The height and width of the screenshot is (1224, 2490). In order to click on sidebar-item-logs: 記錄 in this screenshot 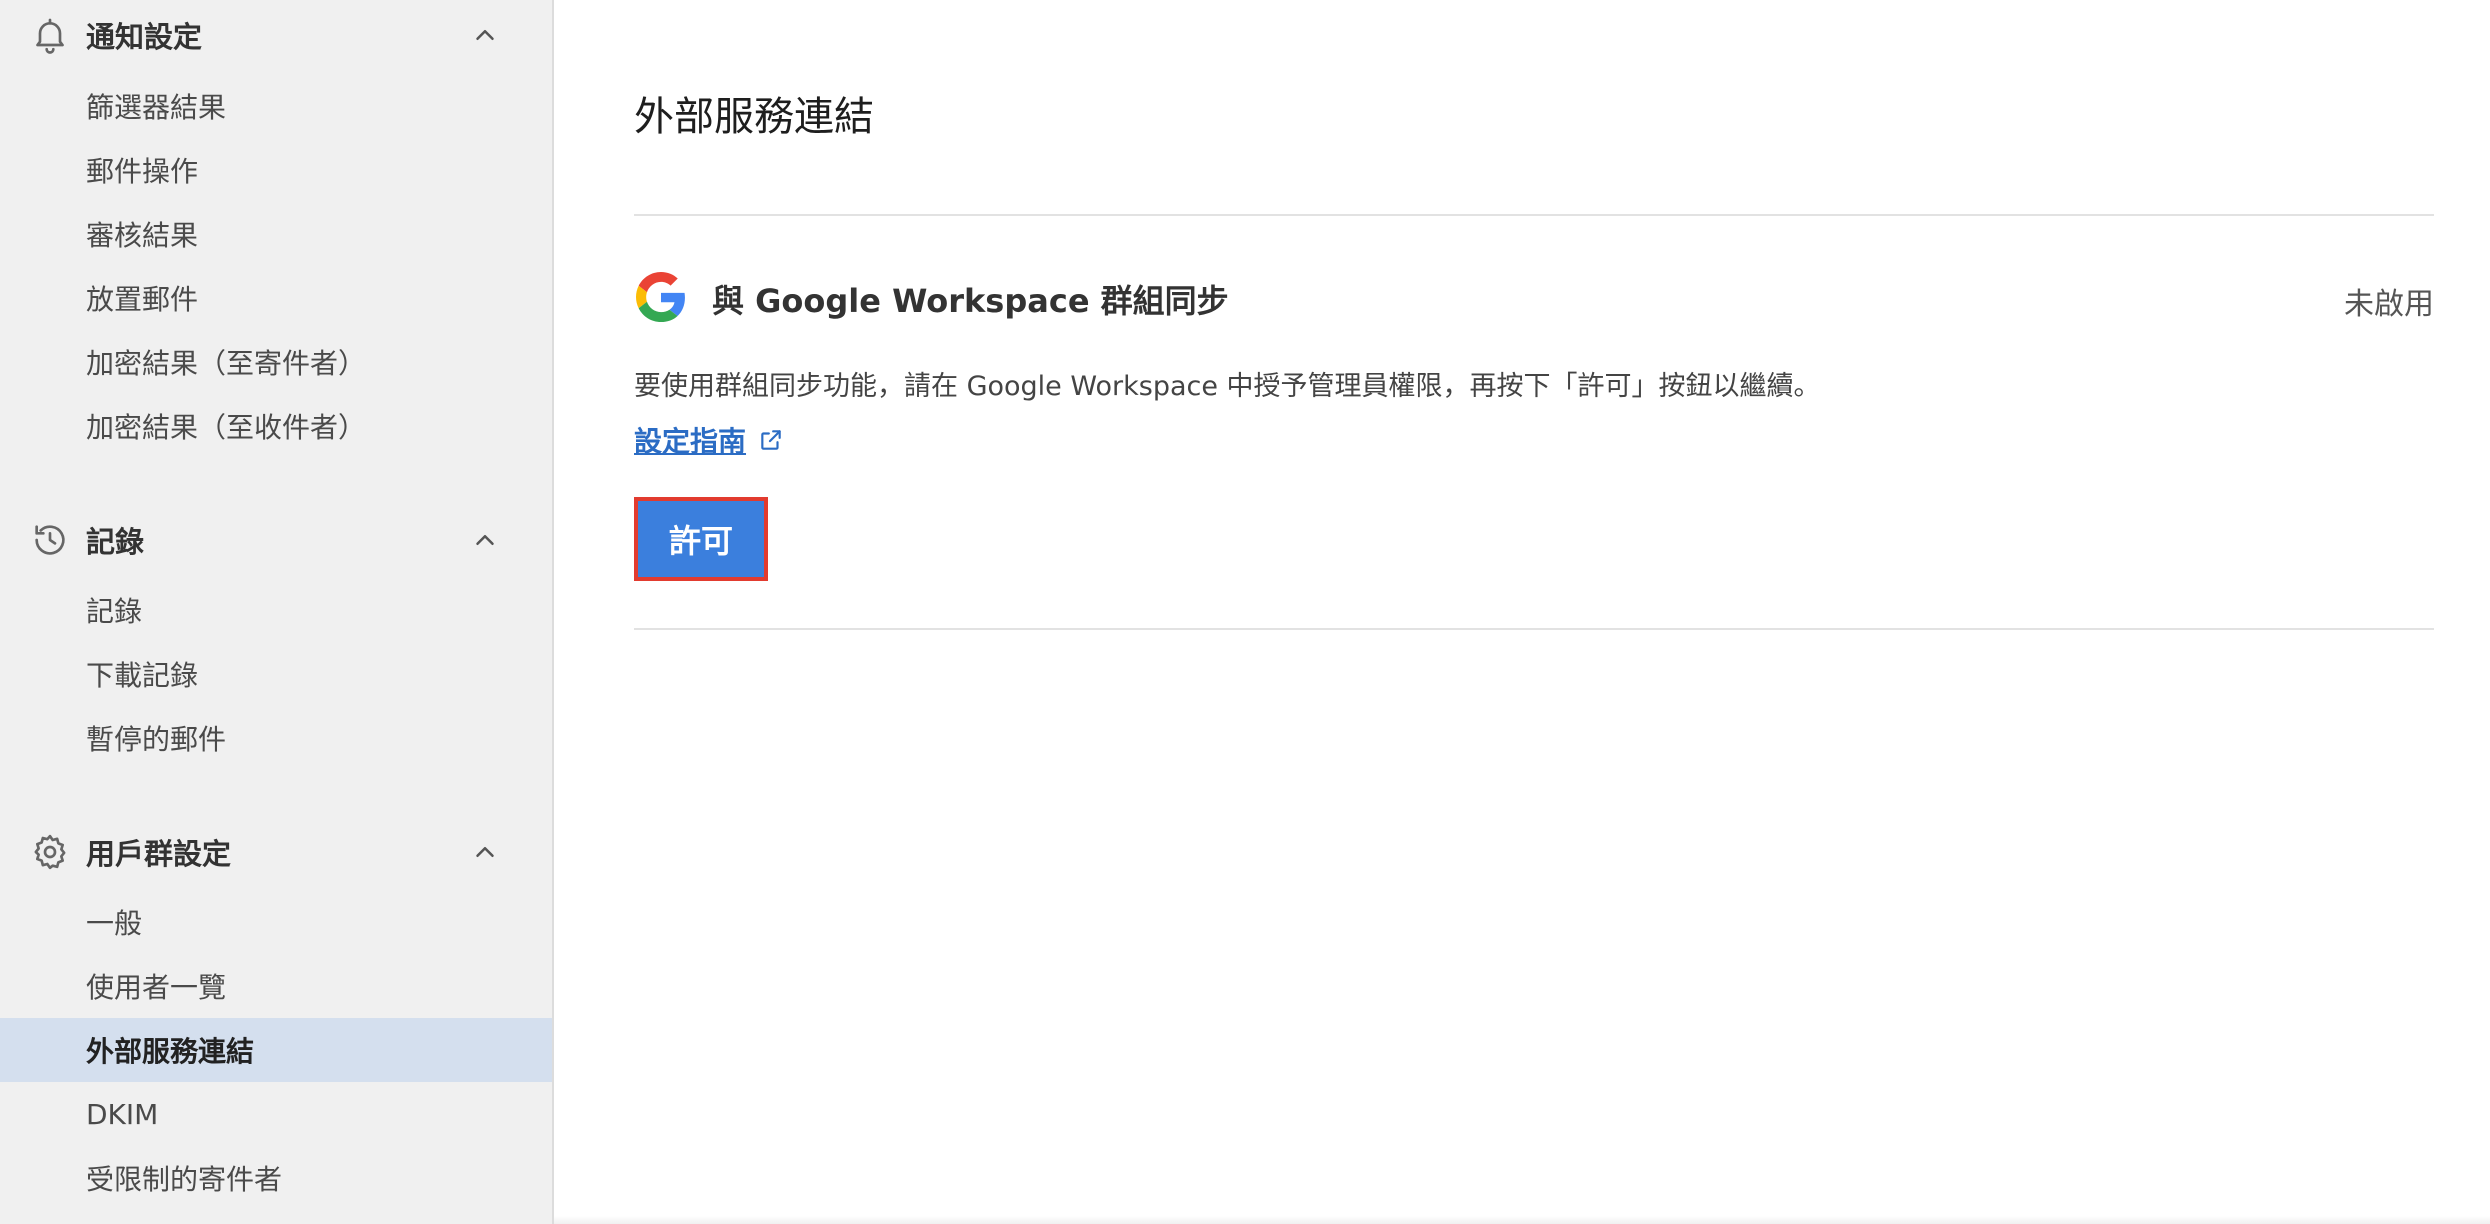, I will do `click(276, 610)`.